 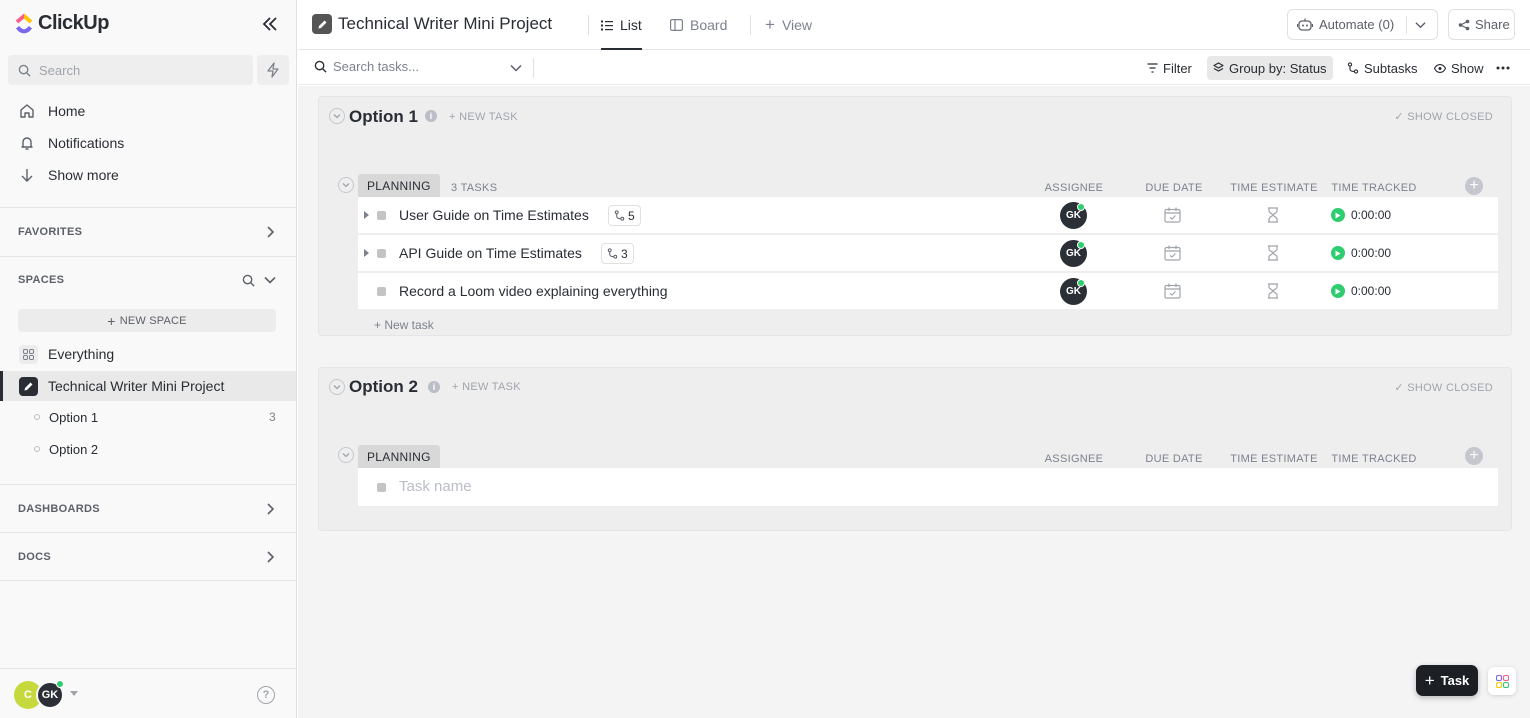 I want to click on space-technical-writer-mini-project: Technical Writer Mini Project, so click(x=148, y=386).